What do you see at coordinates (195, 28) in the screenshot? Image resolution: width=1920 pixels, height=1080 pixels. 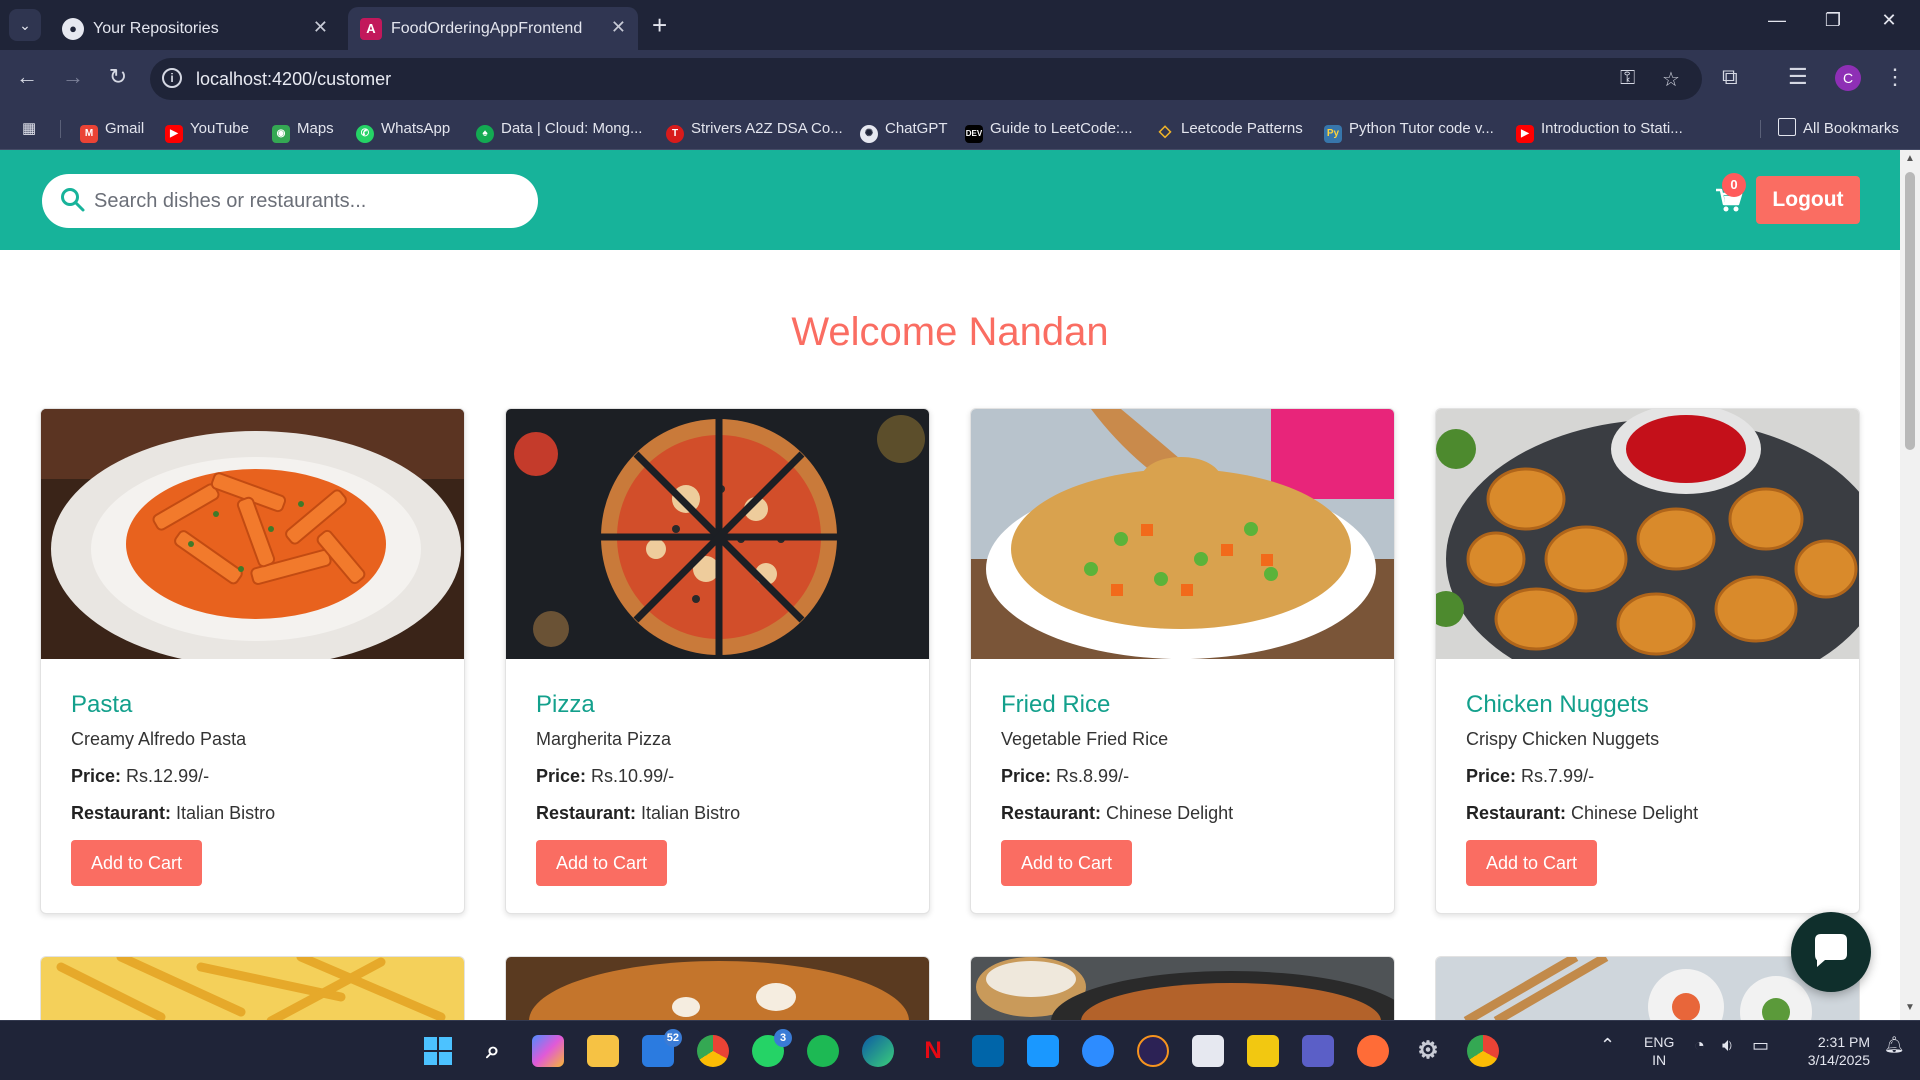 I see `tab-your-repositories: ● Your Repositories ✕` at bounding box center [195, 28].